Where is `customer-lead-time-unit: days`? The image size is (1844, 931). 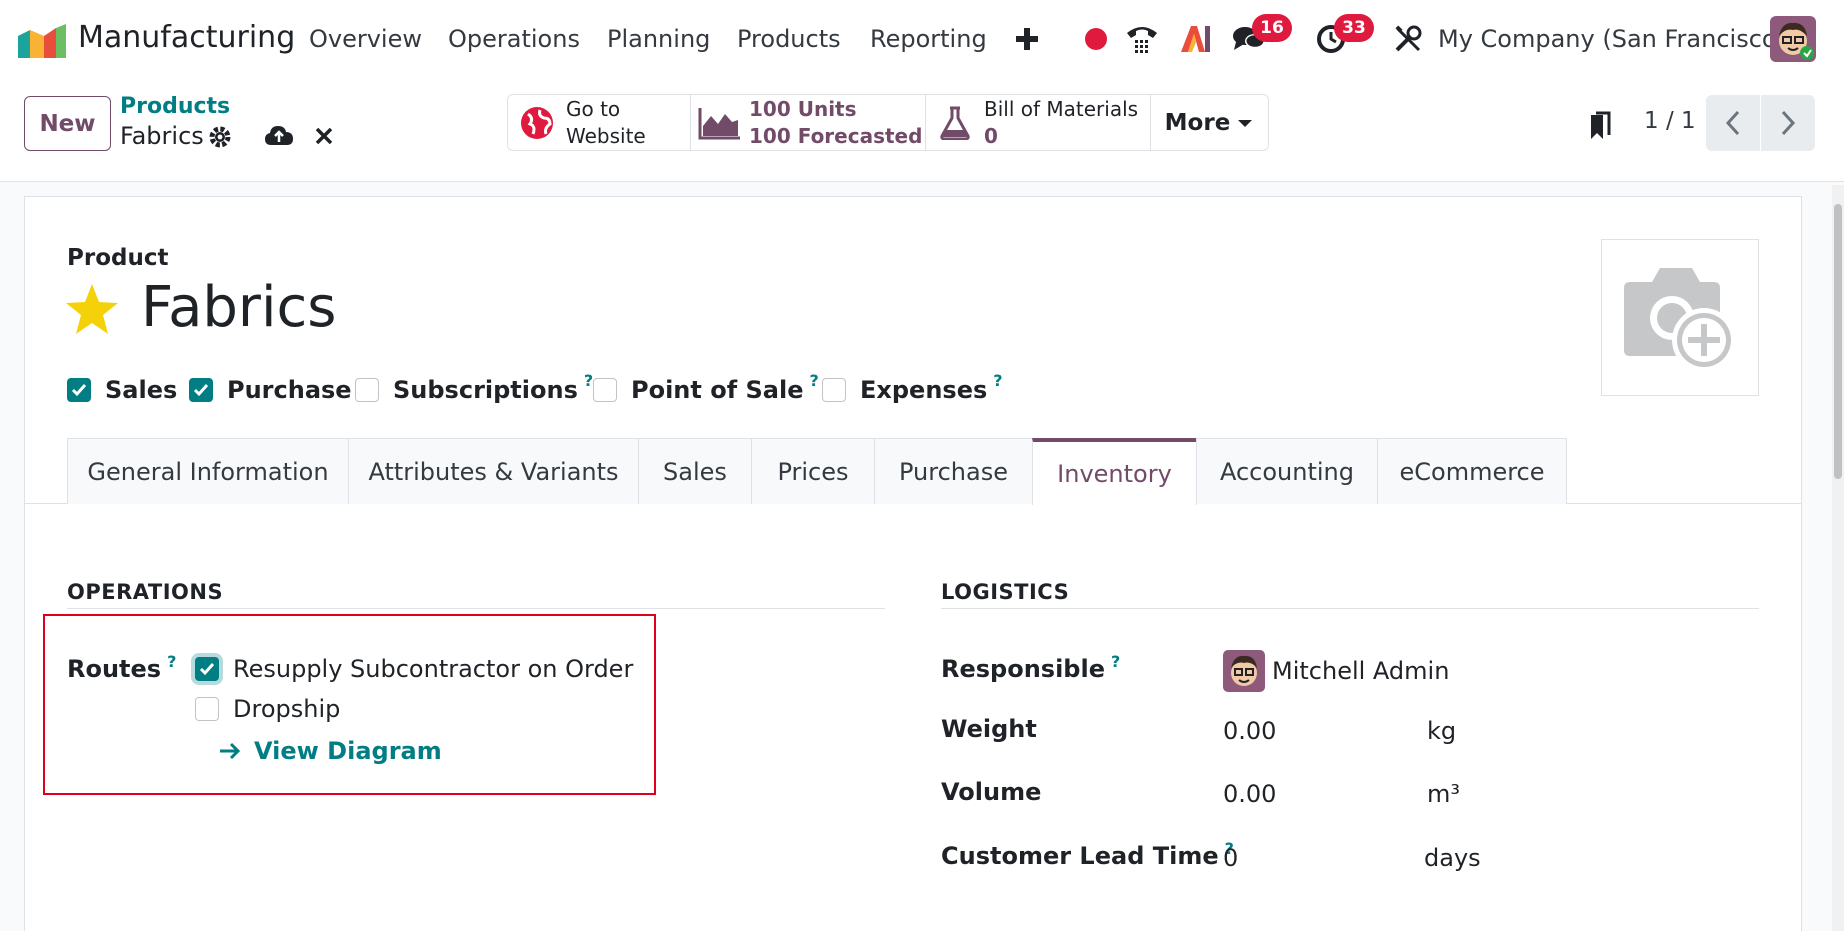
customer-lead-time-unit: days is located at coordinates (1452, 858).